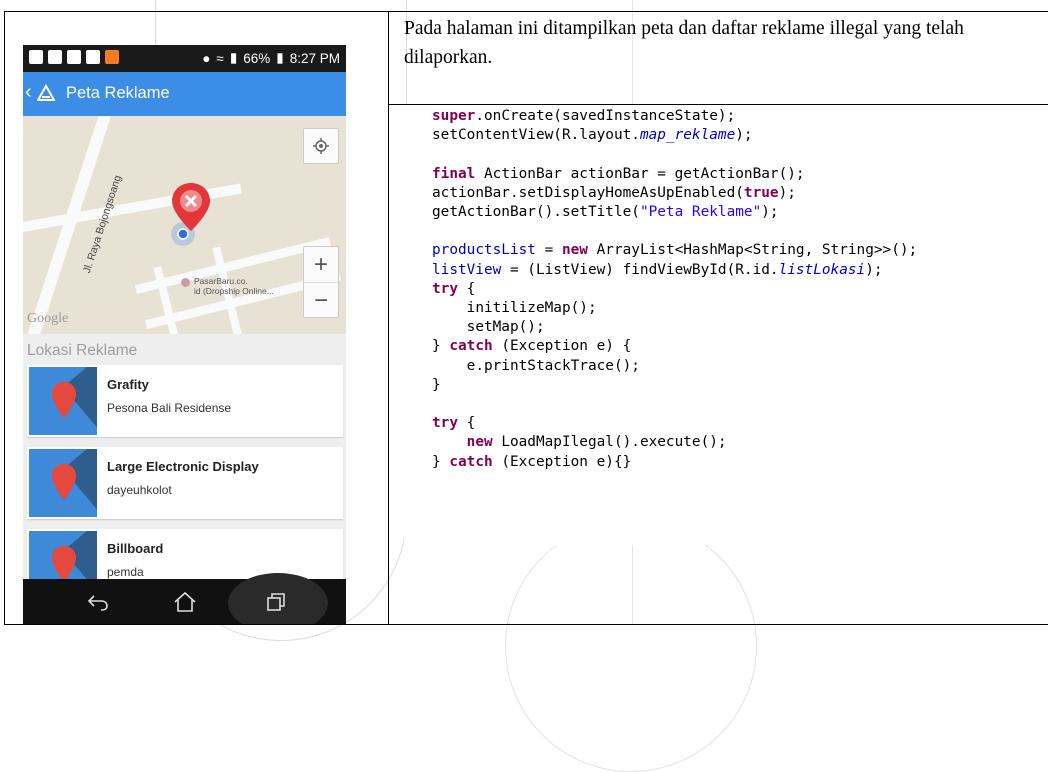 The image size is (1048, 772). What do you see at coordinates (536, 135) in the screenshot?
I see `code-token: setContentView(R.layout.` at bounding box center [536, 135].